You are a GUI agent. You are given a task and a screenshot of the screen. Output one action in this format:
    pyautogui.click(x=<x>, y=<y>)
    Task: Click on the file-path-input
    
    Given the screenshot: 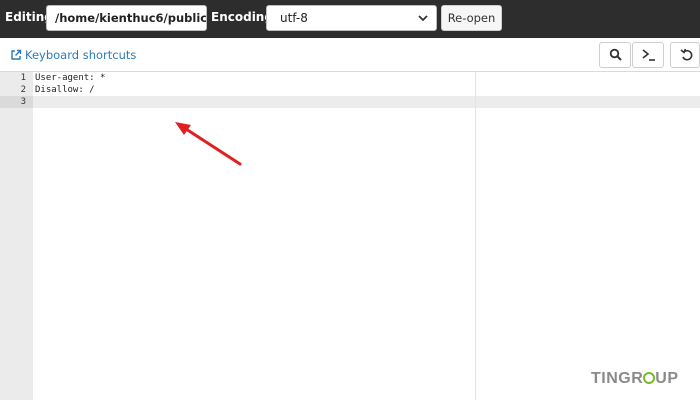 What is the action you would take?
    pyautogui.click(x=126, y=18)
    